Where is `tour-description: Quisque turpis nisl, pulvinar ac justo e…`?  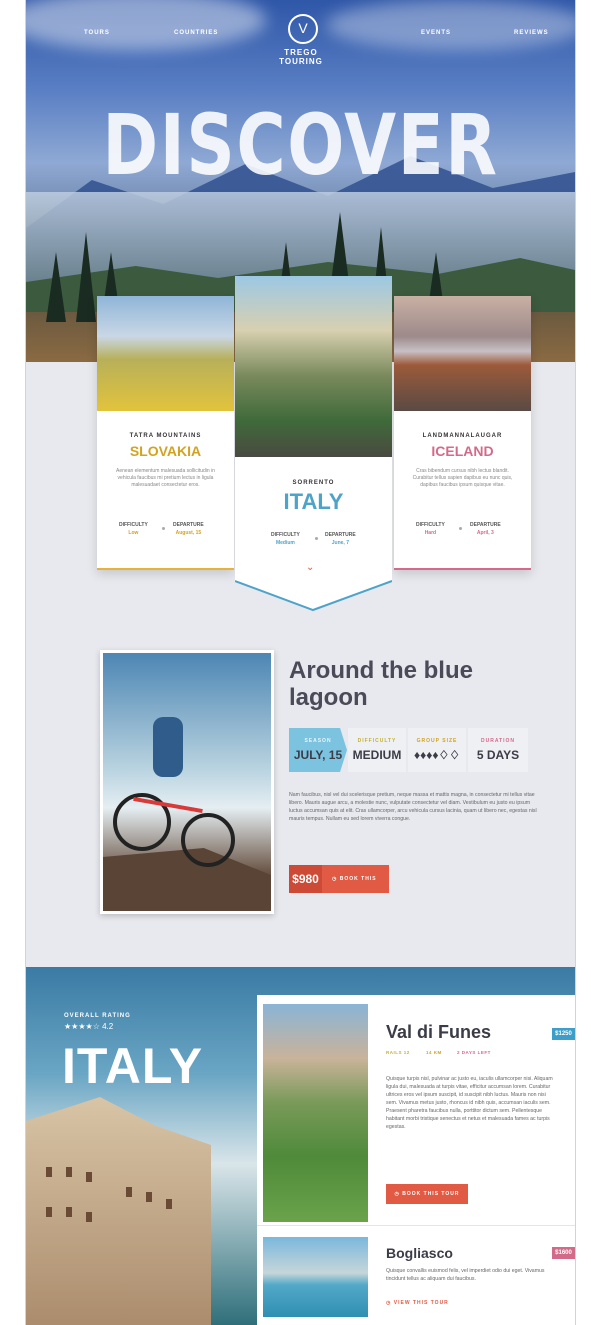 tour-description: Quisque turpis nisl, pulvinar ac justo e… is located at coordinates (469, 1103).